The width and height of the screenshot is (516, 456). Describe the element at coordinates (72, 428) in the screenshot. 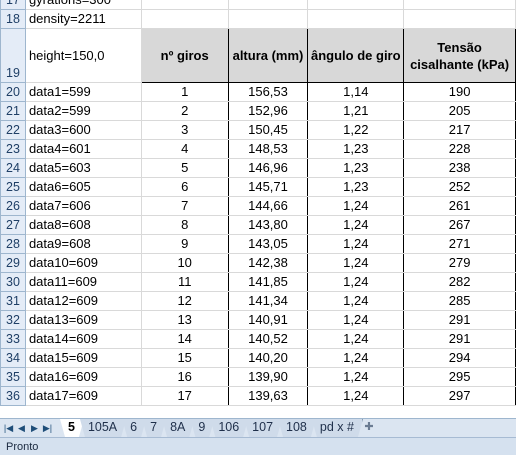

I see `sheet-tab: 5` at that location.